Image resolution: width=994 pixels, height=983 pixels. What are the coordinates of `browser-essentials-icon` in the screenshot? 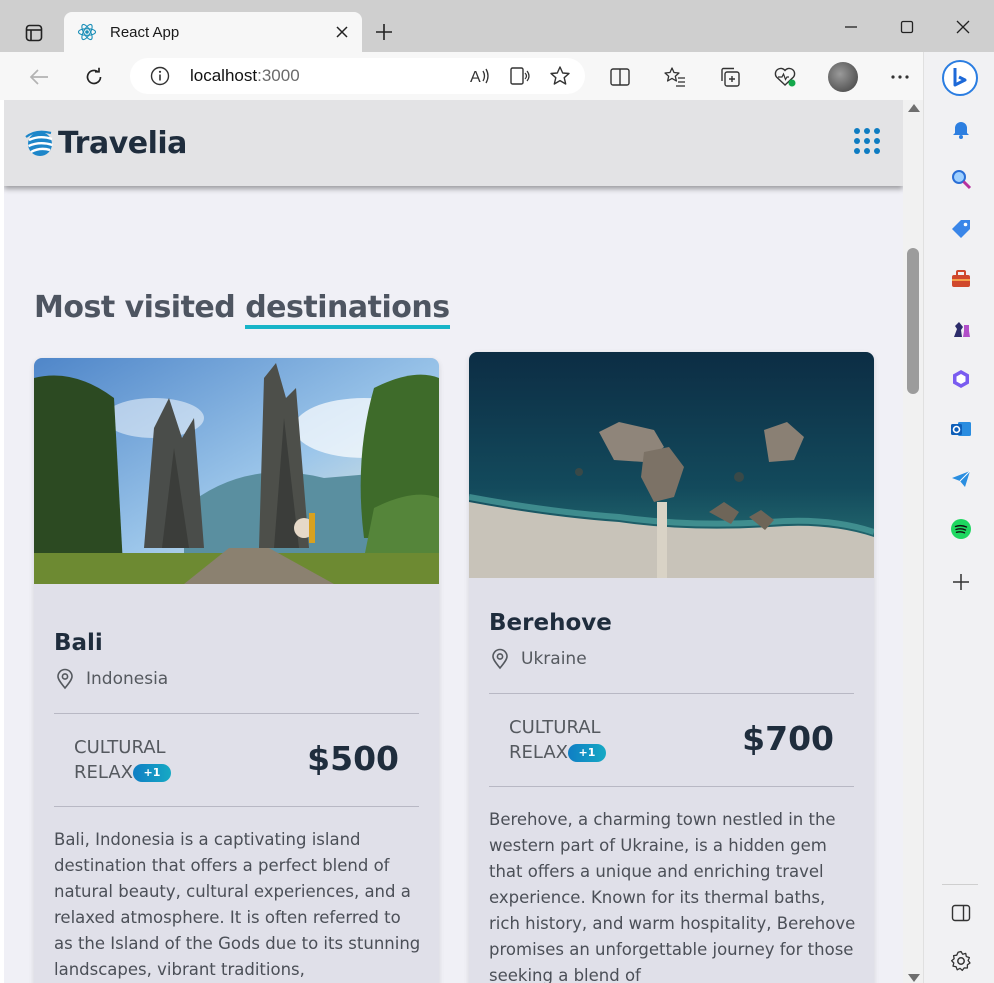 It's located at (785, 77).